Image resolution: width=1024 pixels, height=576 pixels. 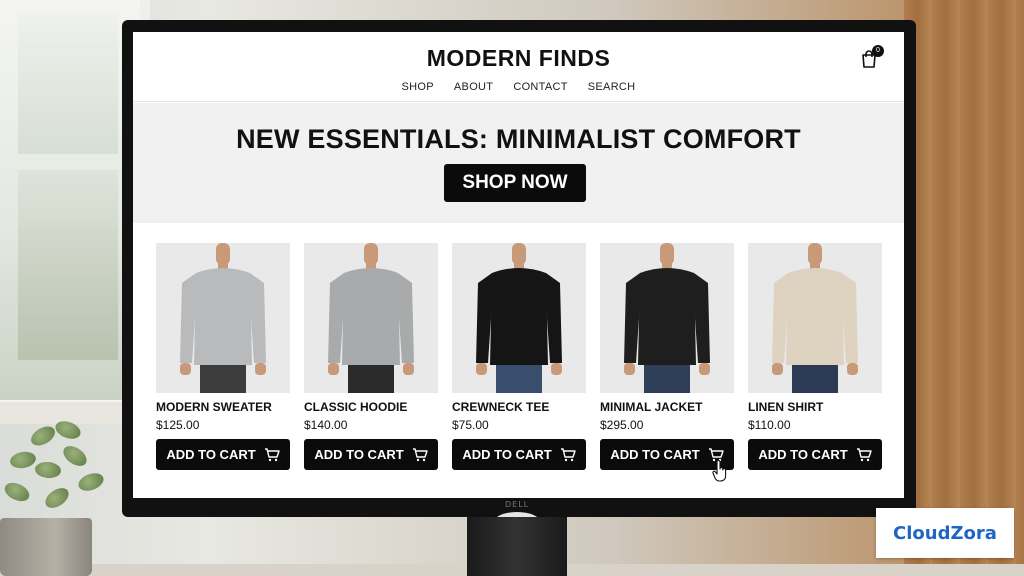 I want to click on product-card: MODERN SWEATER $125.00 ADD TO CART, so click(x=223, y=358).